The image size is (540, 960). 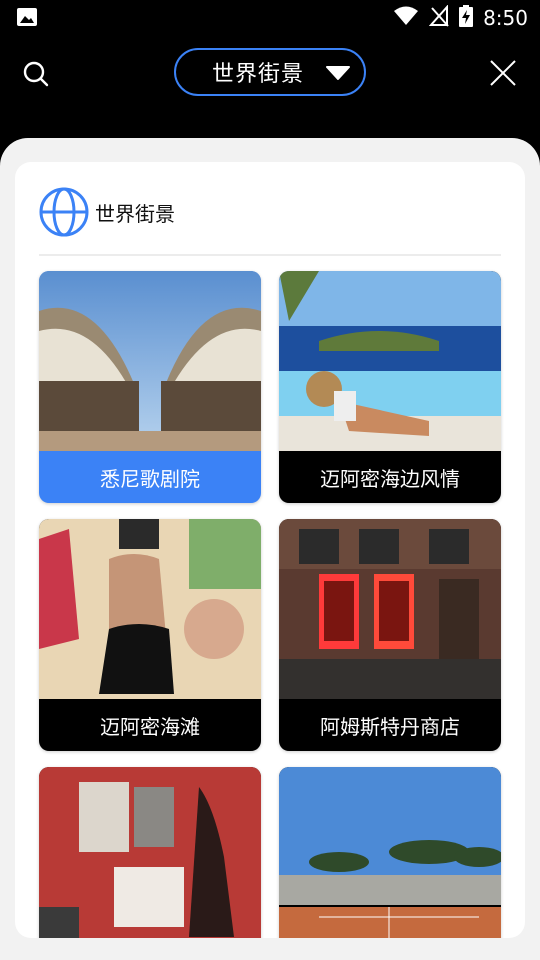 I want to click on top-bar: 世界街景, so click(x=270, y=74).